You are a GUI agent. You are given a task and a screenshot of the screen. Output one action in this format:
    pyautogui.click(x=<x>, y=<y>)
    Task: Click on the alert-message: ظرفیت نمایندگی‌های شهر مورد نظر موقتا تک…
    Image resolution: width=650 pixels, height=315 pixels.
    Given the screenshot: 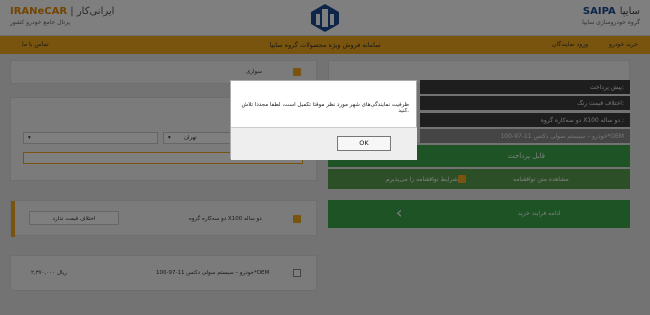 What is the action you would take?
    pyautogui.click(x=325, y=108)
    